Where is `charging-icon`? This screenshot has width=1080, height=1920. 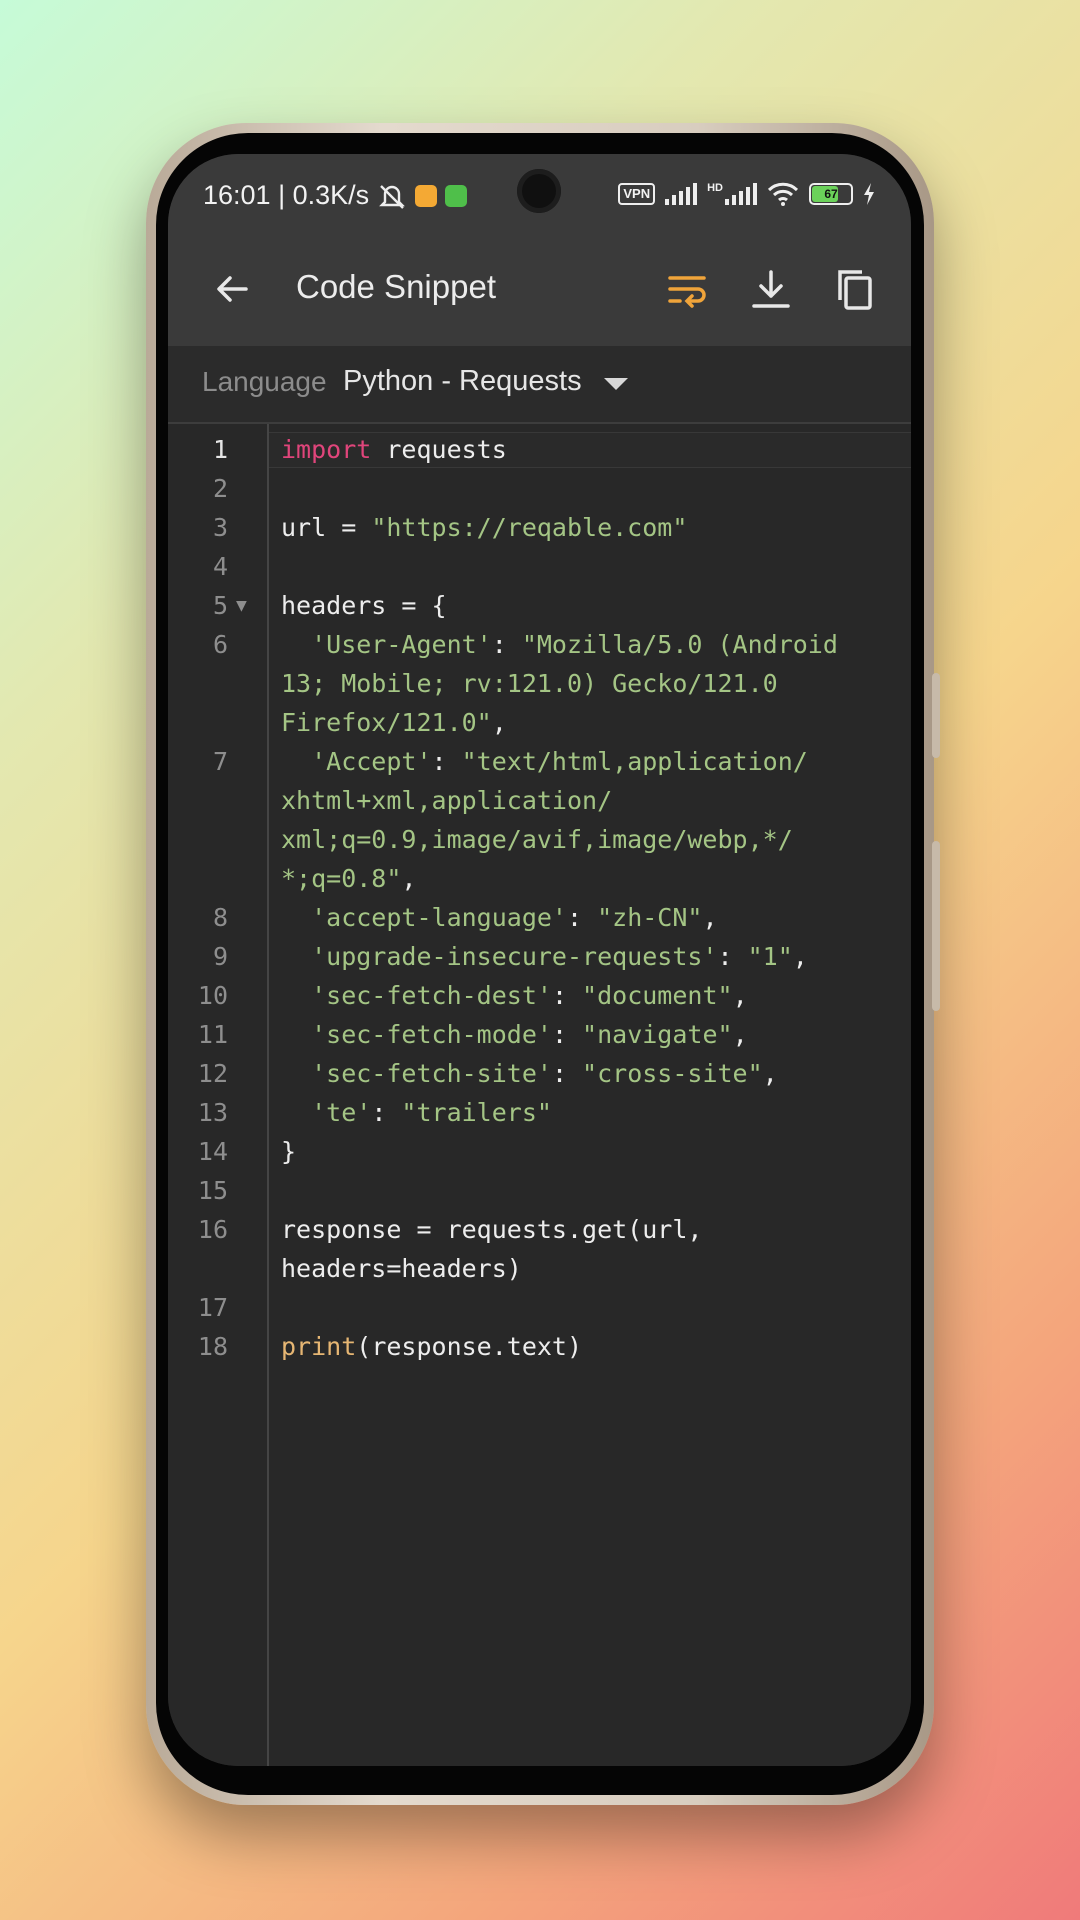 charging-icon is located at coordinates (869, 194).